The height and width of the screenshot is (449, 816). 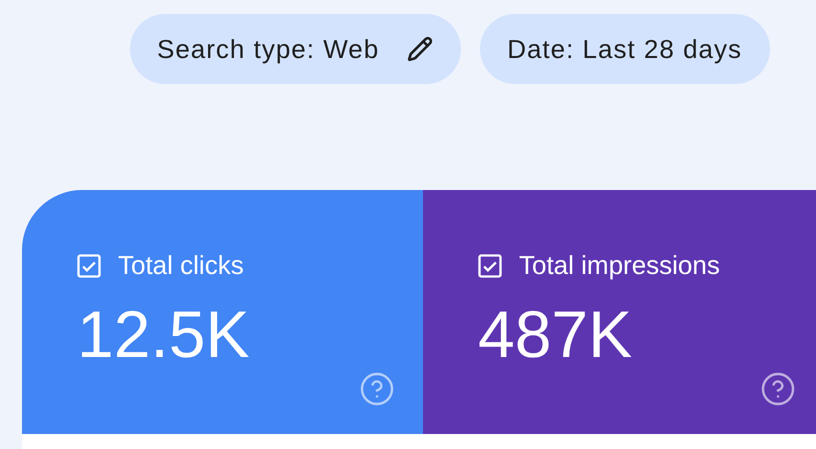 What do you see at coordinates (181, 265) in the screenshot?
I see `metric-label: Total clicks` at bounding box center [181, 265].